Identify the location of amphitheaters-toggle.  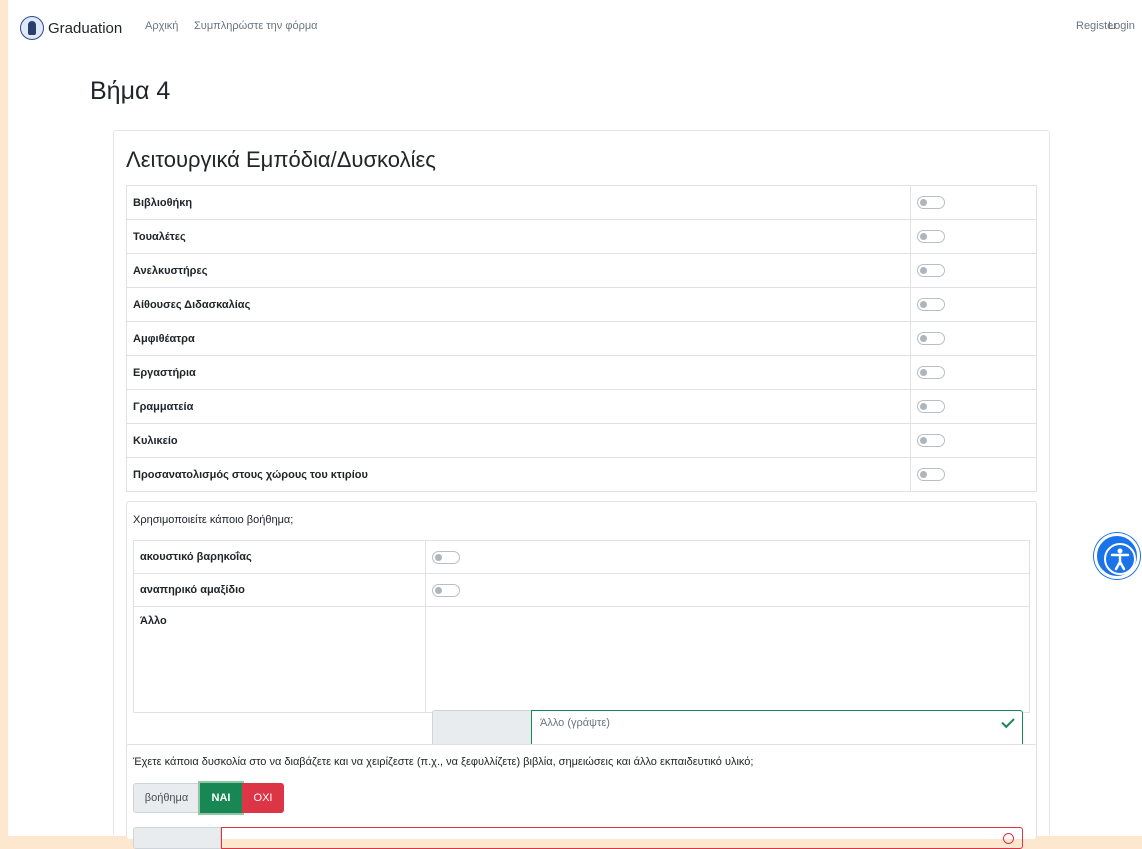
(931, 338).